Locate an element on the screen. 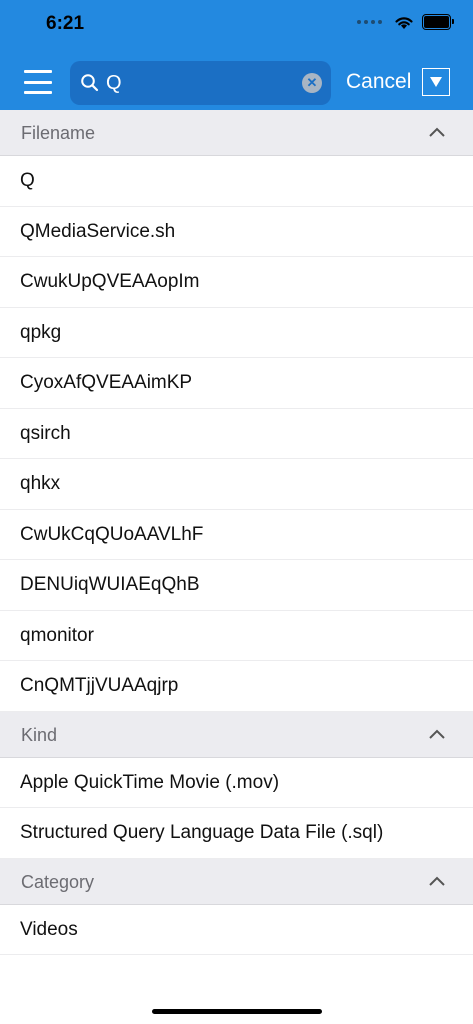 This screenshot has width=473, height=1024. section-header-kind: Kind is located at coordinates (236, 734).